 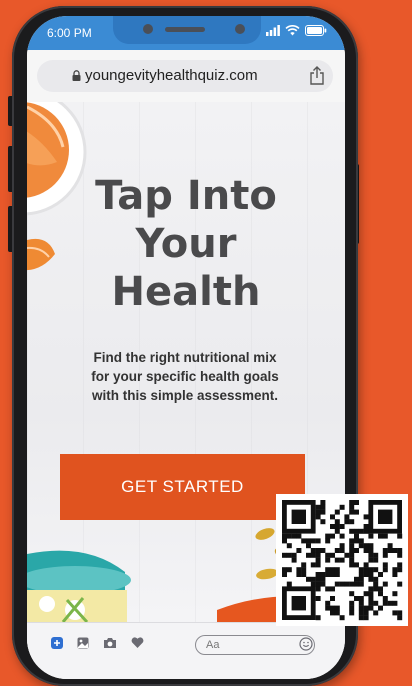 I want to click on status-icons, so click(x=296, y=30).